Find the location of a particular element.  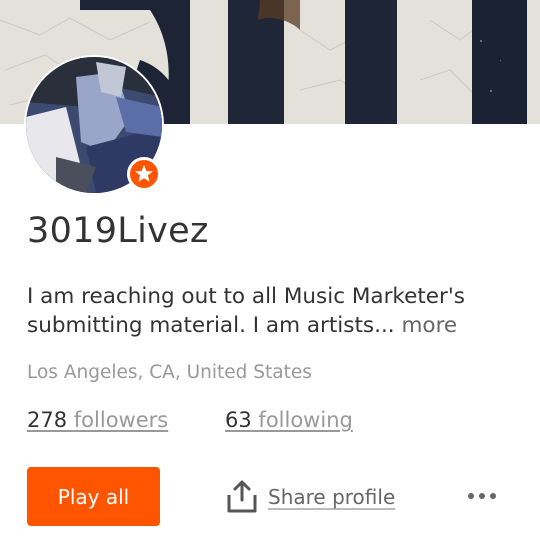

share-icon is located at coordinates (242, 497).